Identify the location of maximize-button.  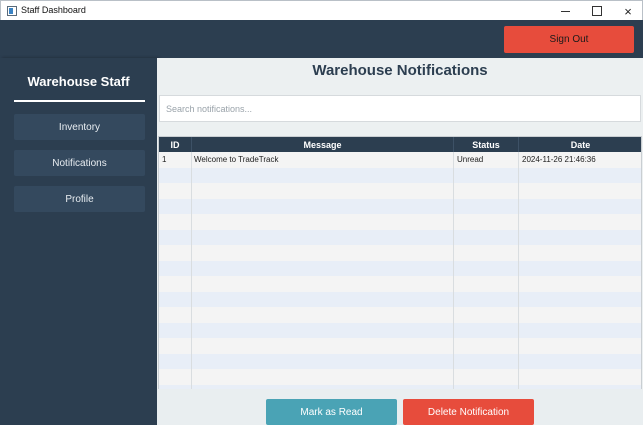
(597, 11).